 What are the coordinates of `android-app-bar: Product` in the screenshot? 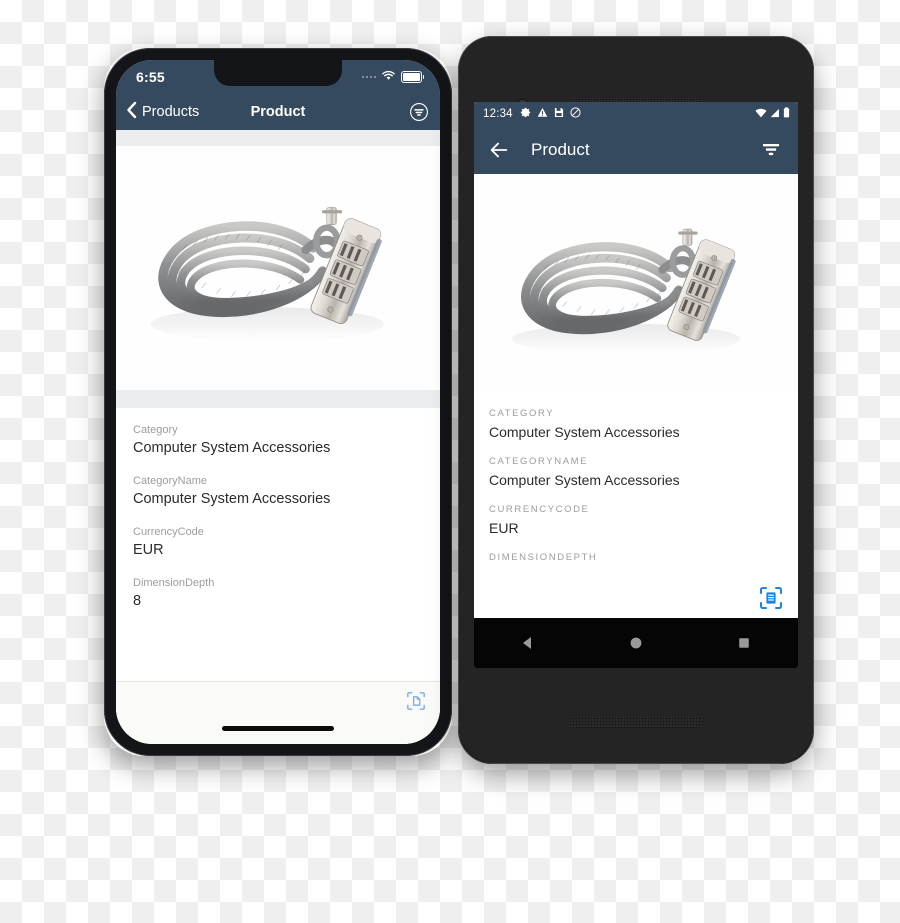 It's located at (636, 150).